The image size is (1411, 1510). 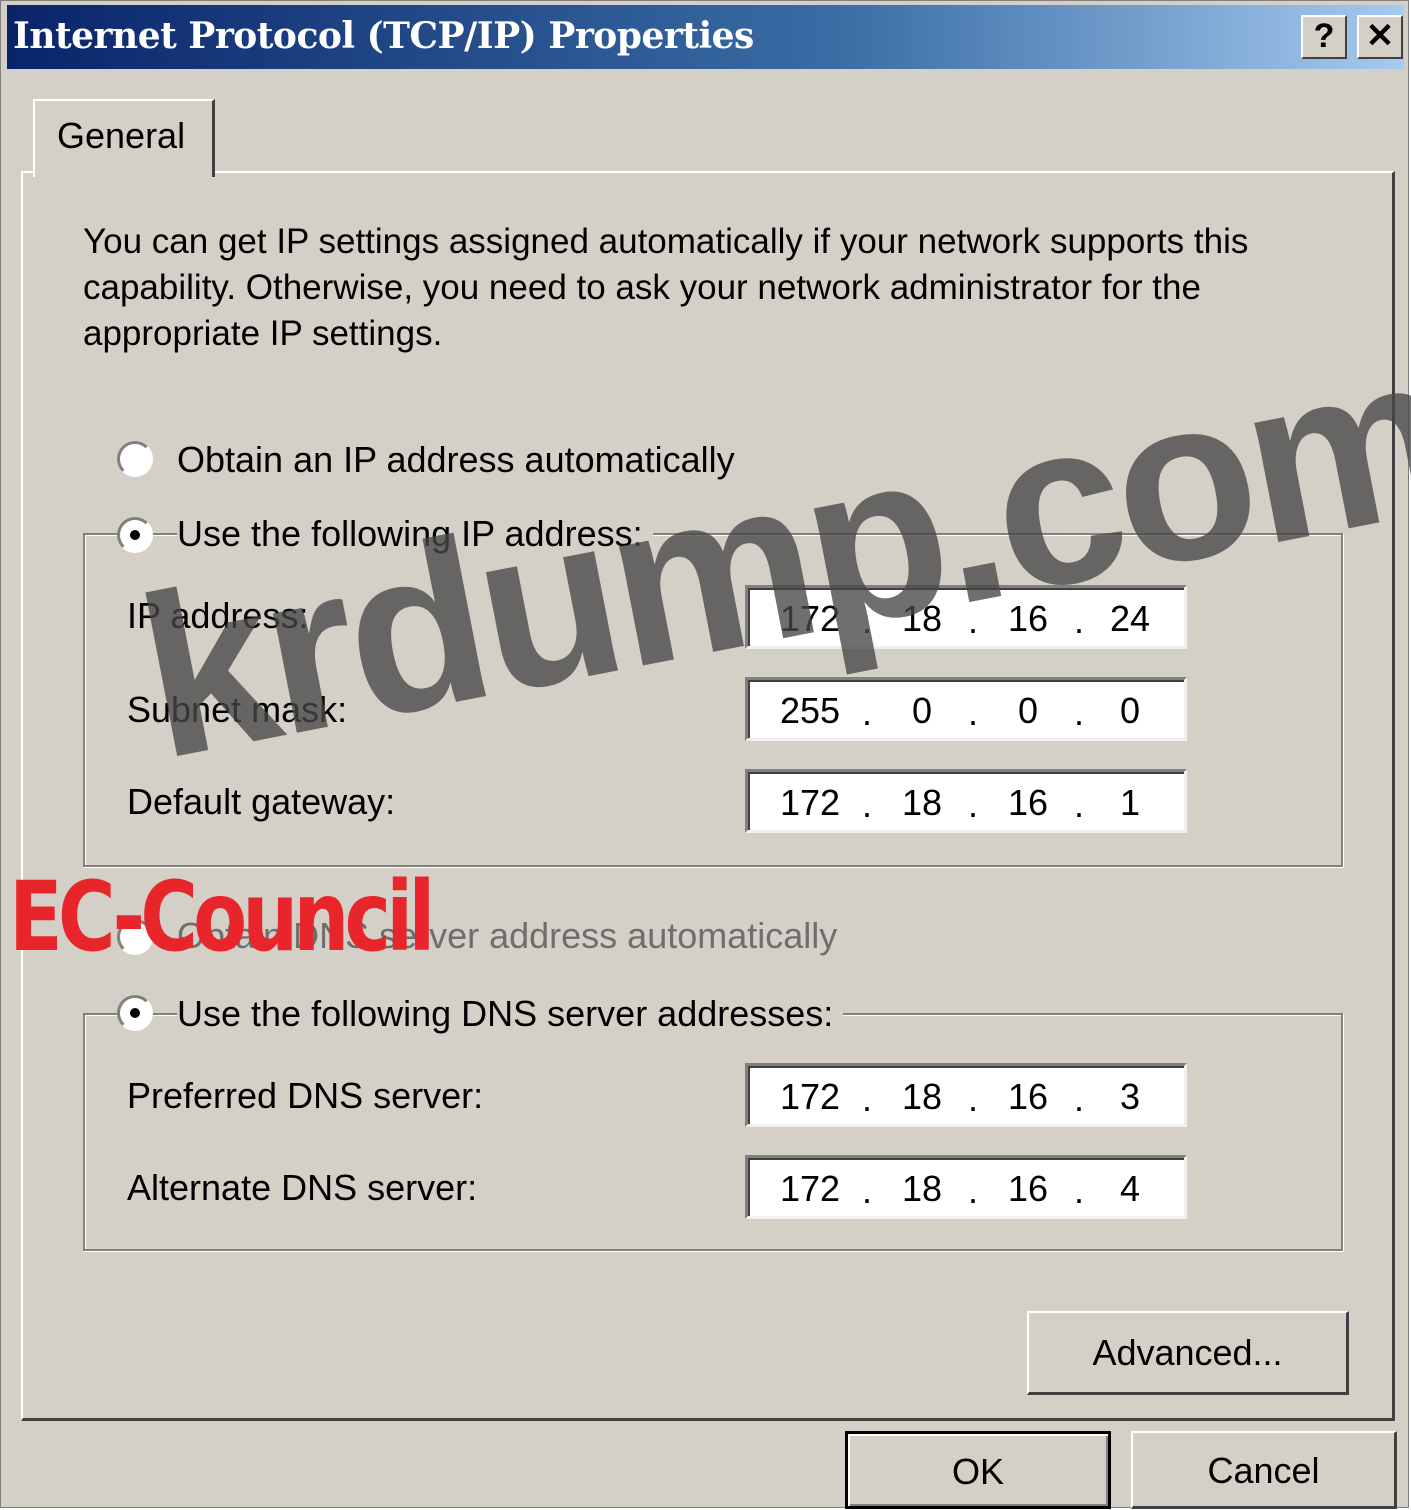 What do you see at coordinates (1028, 803) in the screenshot?
I see `gw-octet-3: 16` at bounding box center [1028, 803].